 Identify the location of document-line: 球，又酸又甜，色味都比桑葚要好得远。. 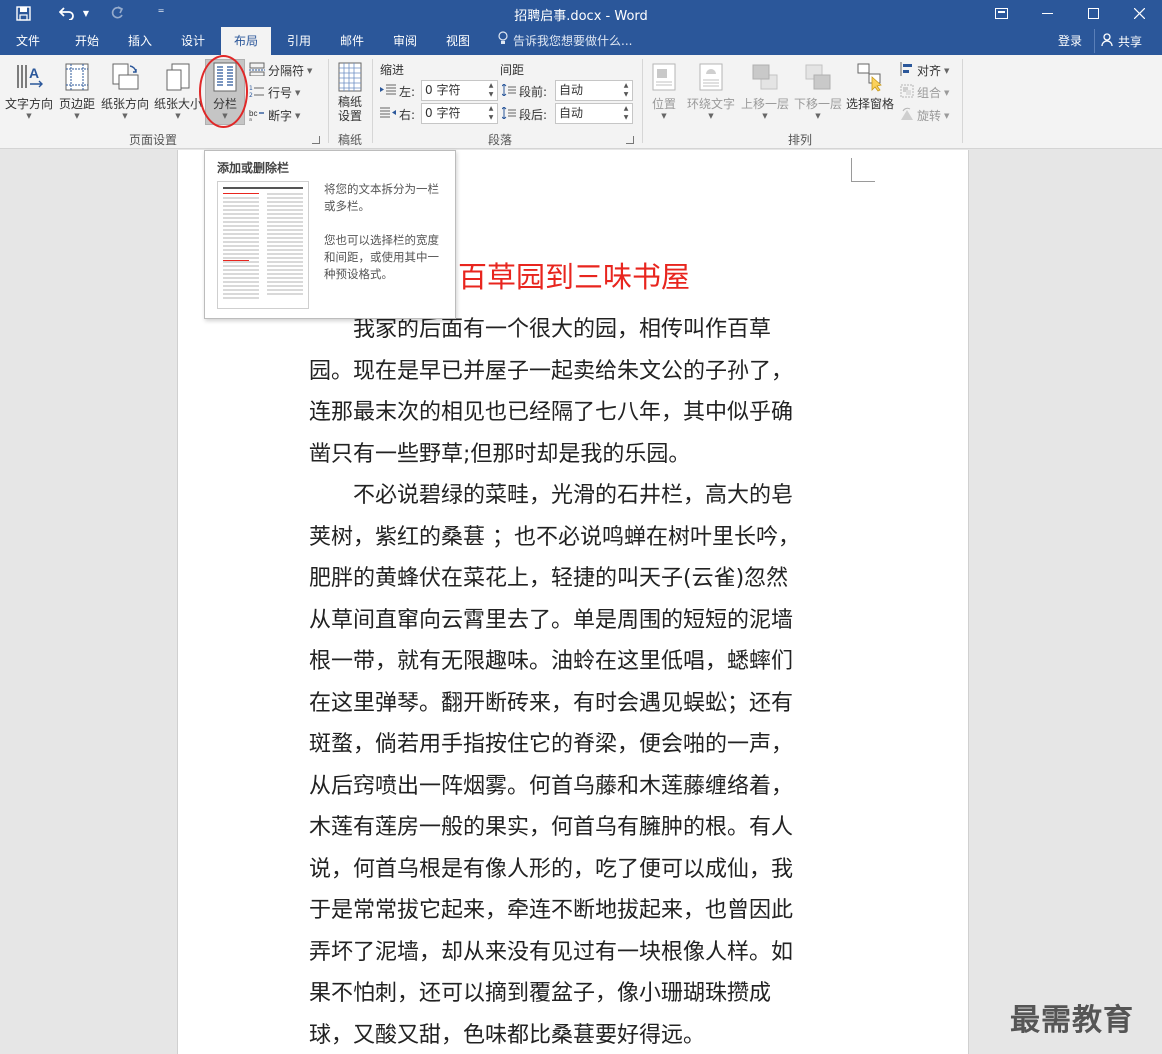
(574, 1034).